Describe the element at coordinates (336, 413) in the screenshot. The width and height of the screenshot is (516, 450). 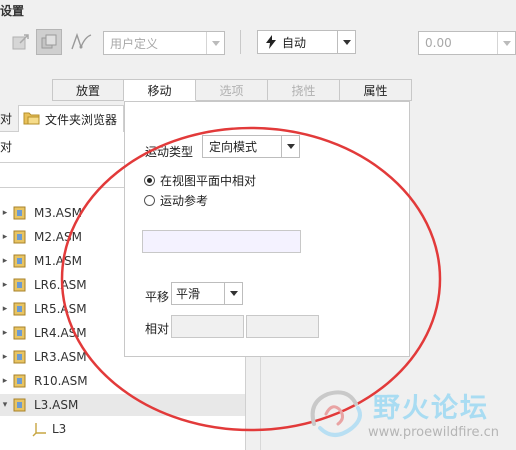
I see `watermark-logo-icon` at that location.